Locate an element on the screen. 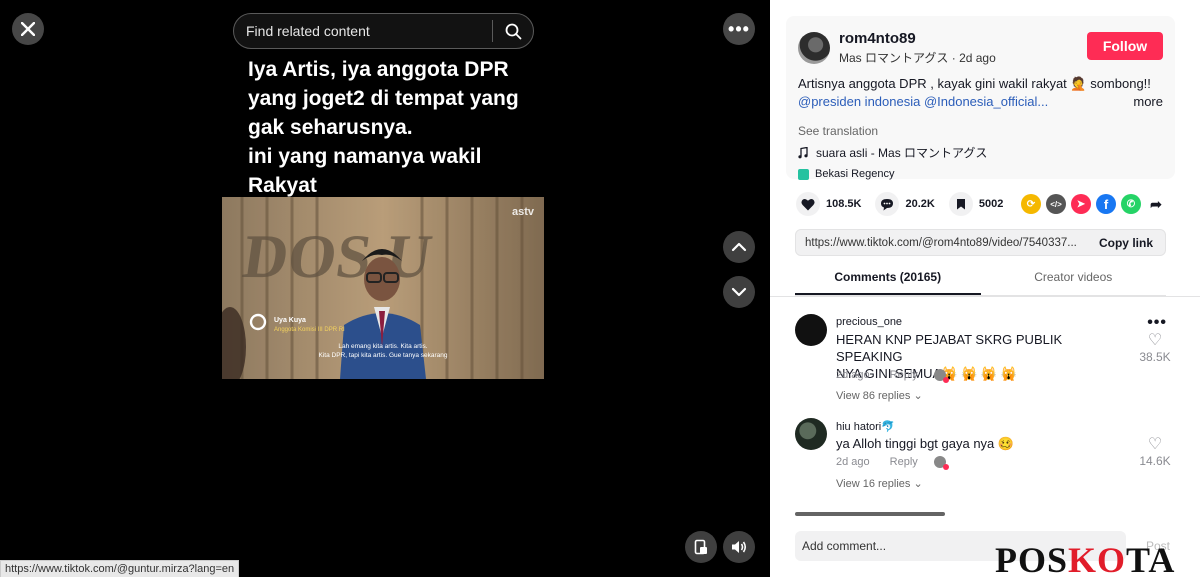 Image resolution: width=1200 pixels, height=577 pixels. like-action: 108.5K is located at coordinates (828, 204).